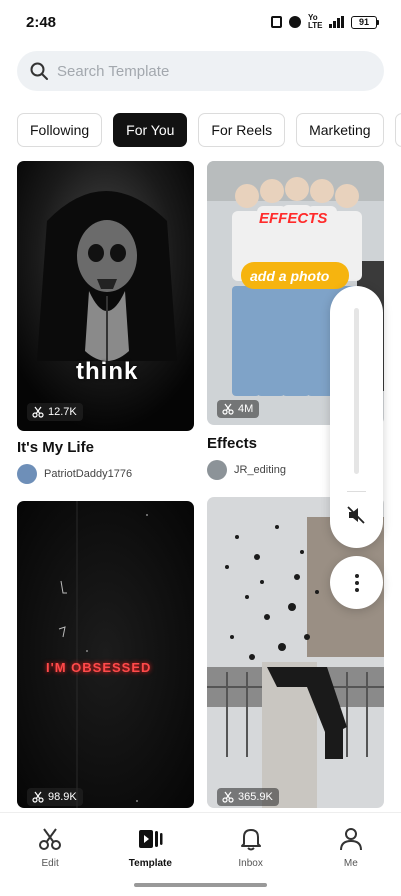 This screenshot has height=896, width=401. What do you see at coordinates (255, 797) in the screenshot?
I see `use-count: 365.9K` at bounding box center [255, 797].